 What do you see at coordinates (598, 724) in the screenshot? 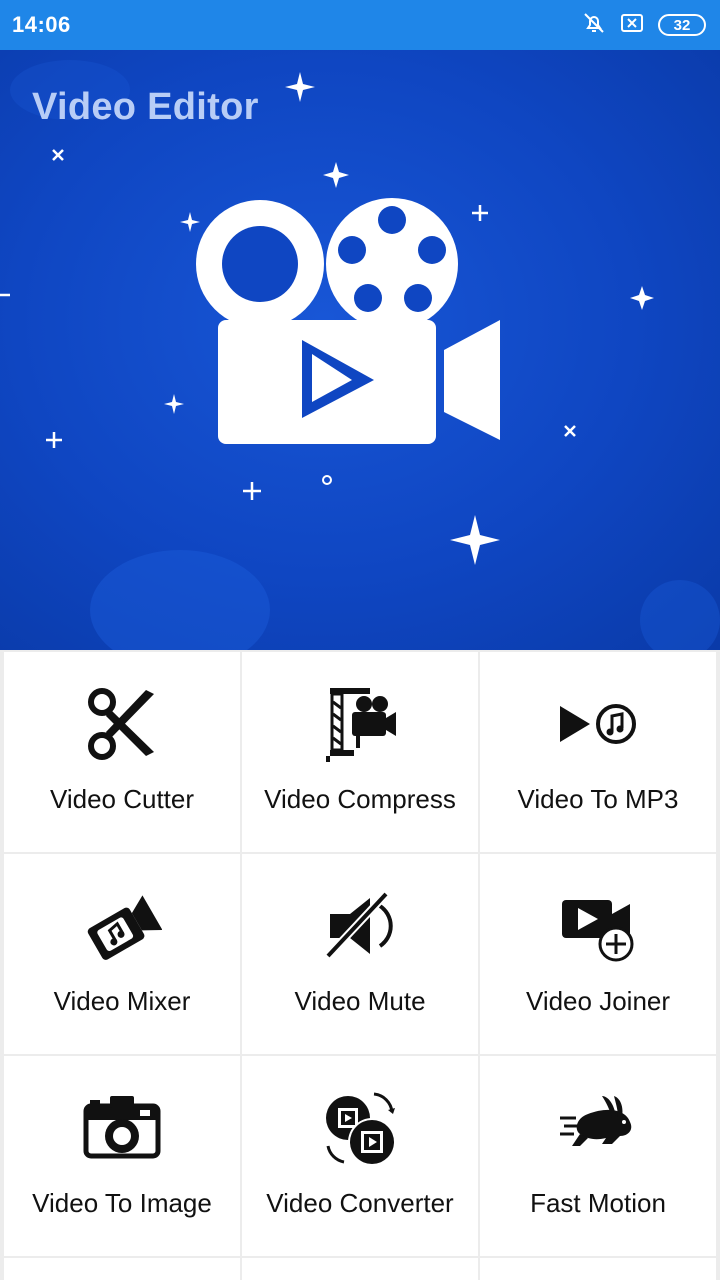
I see `play-music-icon` at bounding box center [598, 724].